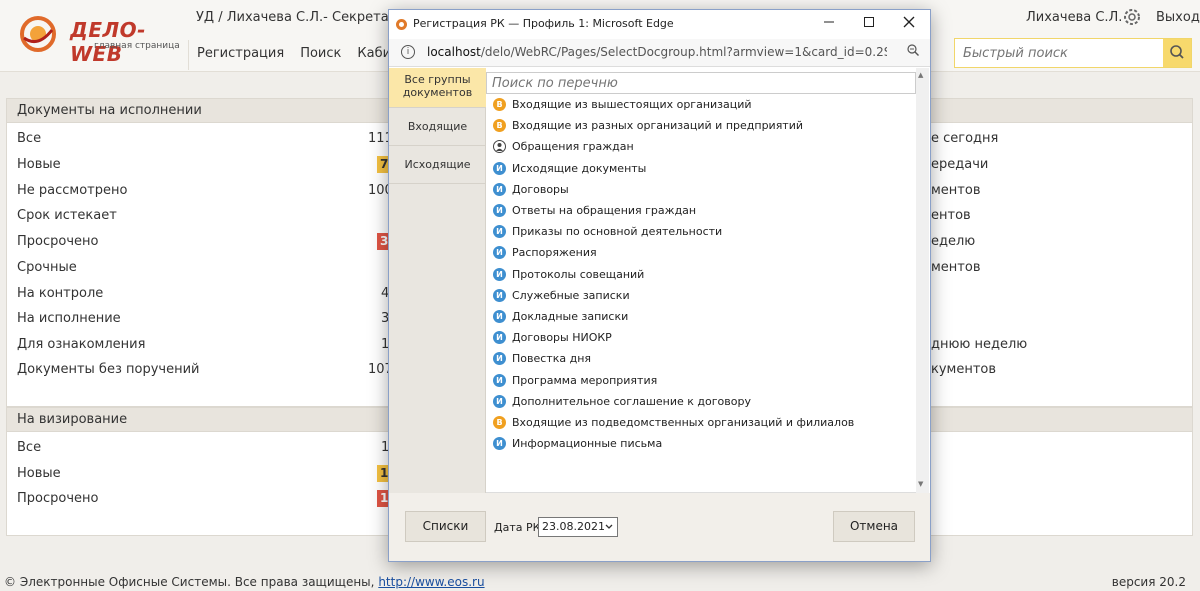 This screenshot has height=591, width=1200. I want to click on exec-row-all: Все, so click(29, 138).